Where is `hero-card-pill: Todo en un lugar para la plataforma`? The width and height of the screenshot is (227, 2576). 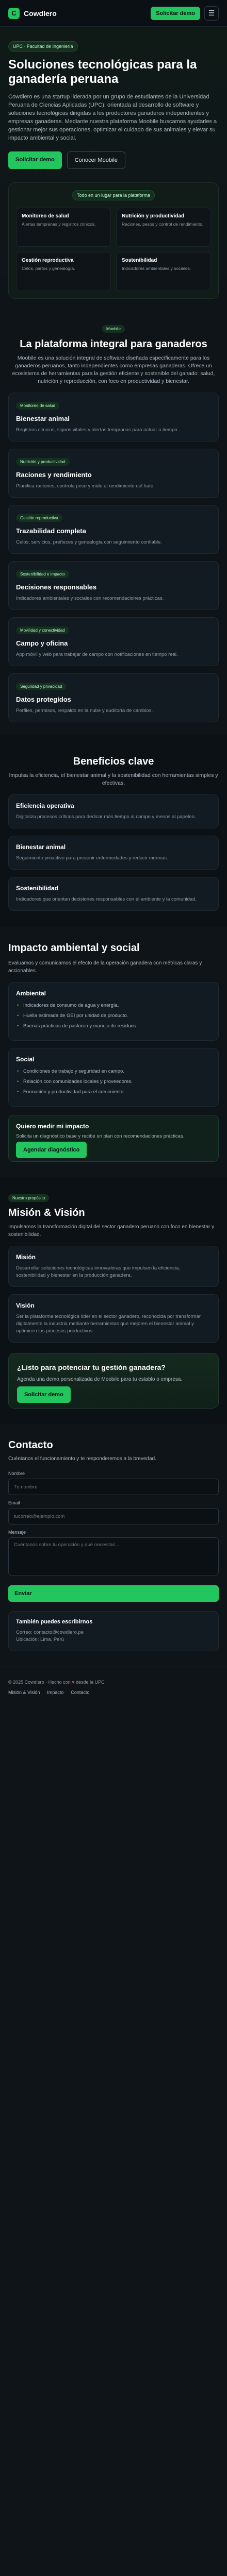 hero-card-pill: Todo en un lugar para la plataforma is located at coordinates (113, 195).